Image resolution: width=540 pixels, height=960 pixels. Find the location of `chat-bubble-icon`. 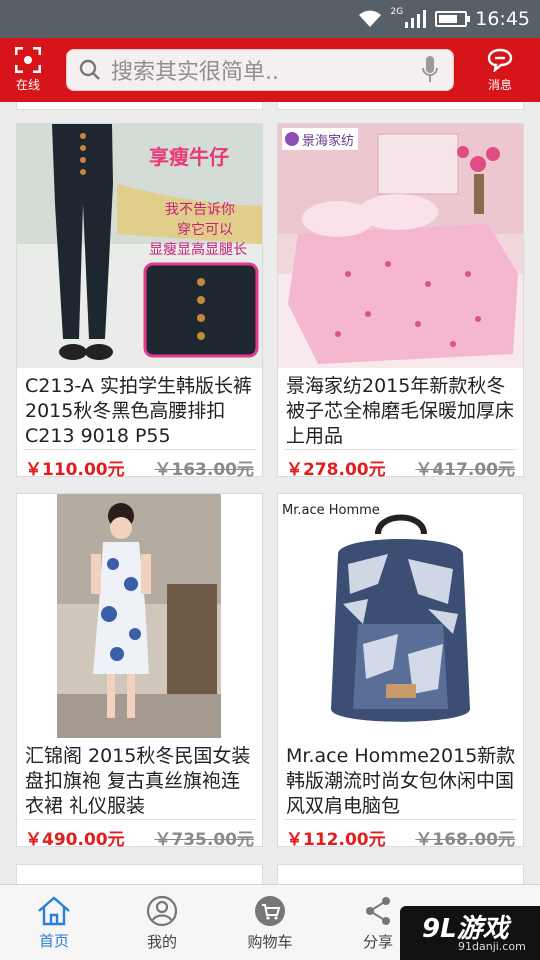

chat-bubble-icon is located at coordinates (500, 60).